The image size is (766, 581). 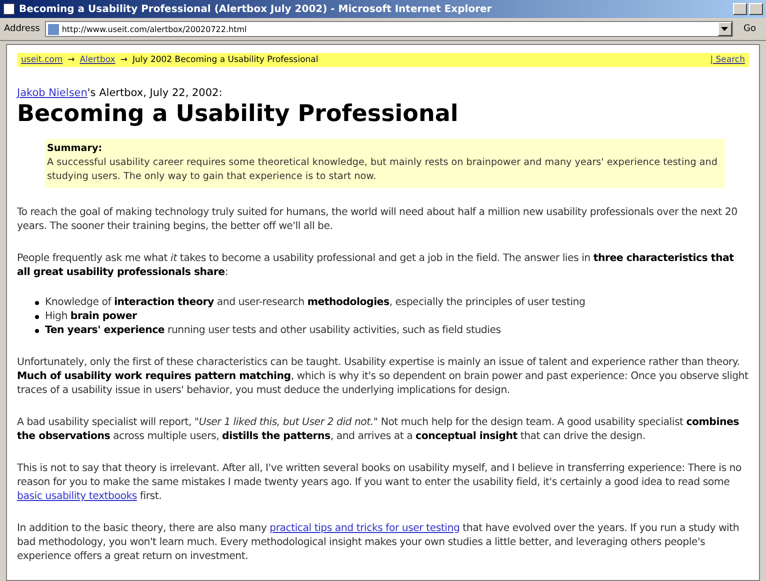 What do you see at coordinates (378, 543) in the screenshot?
I see `paragraph: In addition to the basic theory, there are also many practical tips and tricks for user testing that have evolved over the years. If you run a study with bad methodology, you won't learn much. Every methodological insight makes your own studies a little better, and leveraging others people's experience offers a great return on investment.` at bounding box center [378, 543].